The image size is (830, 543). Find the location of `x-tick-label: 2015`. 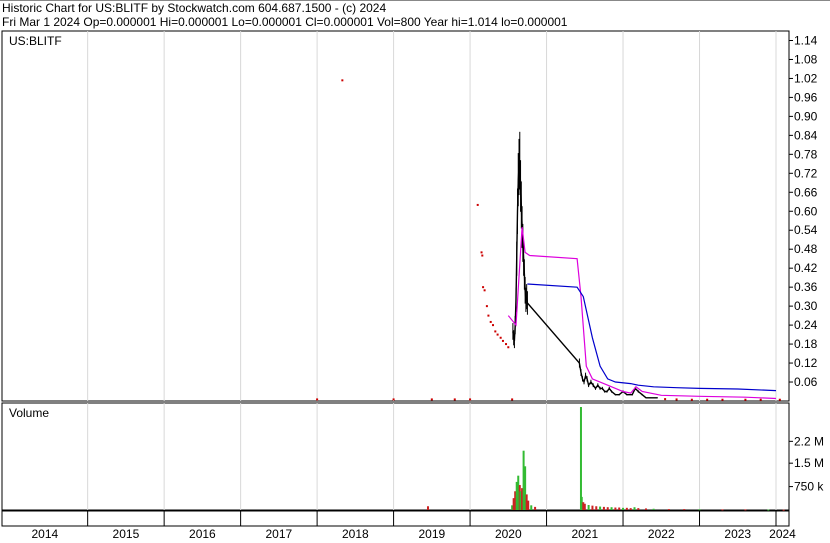

x-tick-label: 2015 is located at coordinates (126, 534).